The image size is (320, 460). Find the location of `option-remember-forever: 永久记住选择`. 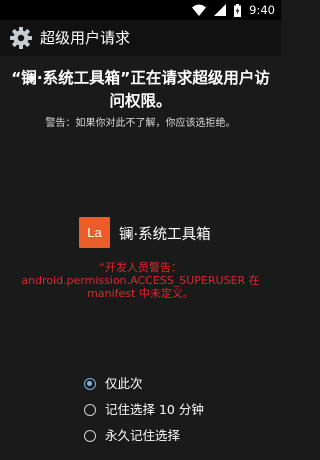

option-remember-forever: 永久记住选择 is located at coordinates (164, 438).